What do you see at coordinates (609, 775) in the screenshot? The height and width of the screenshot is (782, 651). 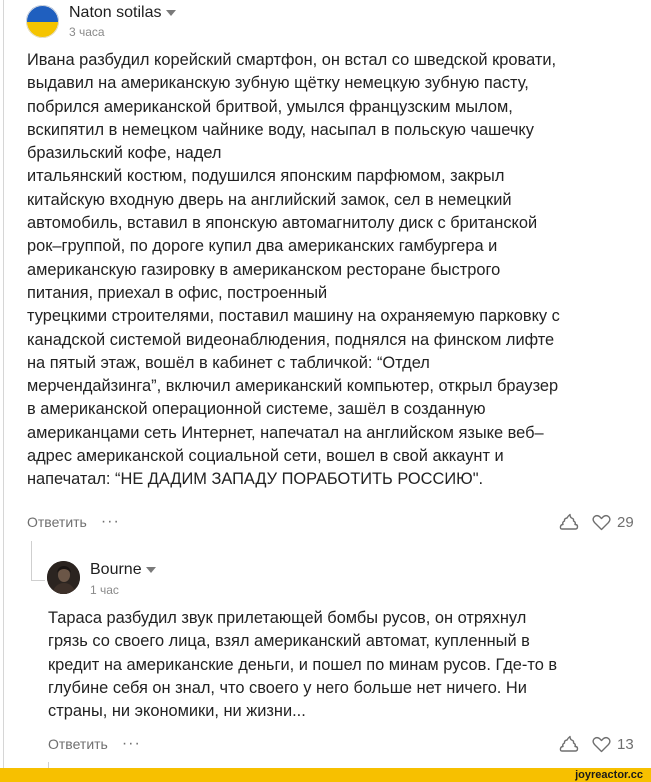 I see `site-watermark: joyreactor.cc` at bounding box center [609, 775].